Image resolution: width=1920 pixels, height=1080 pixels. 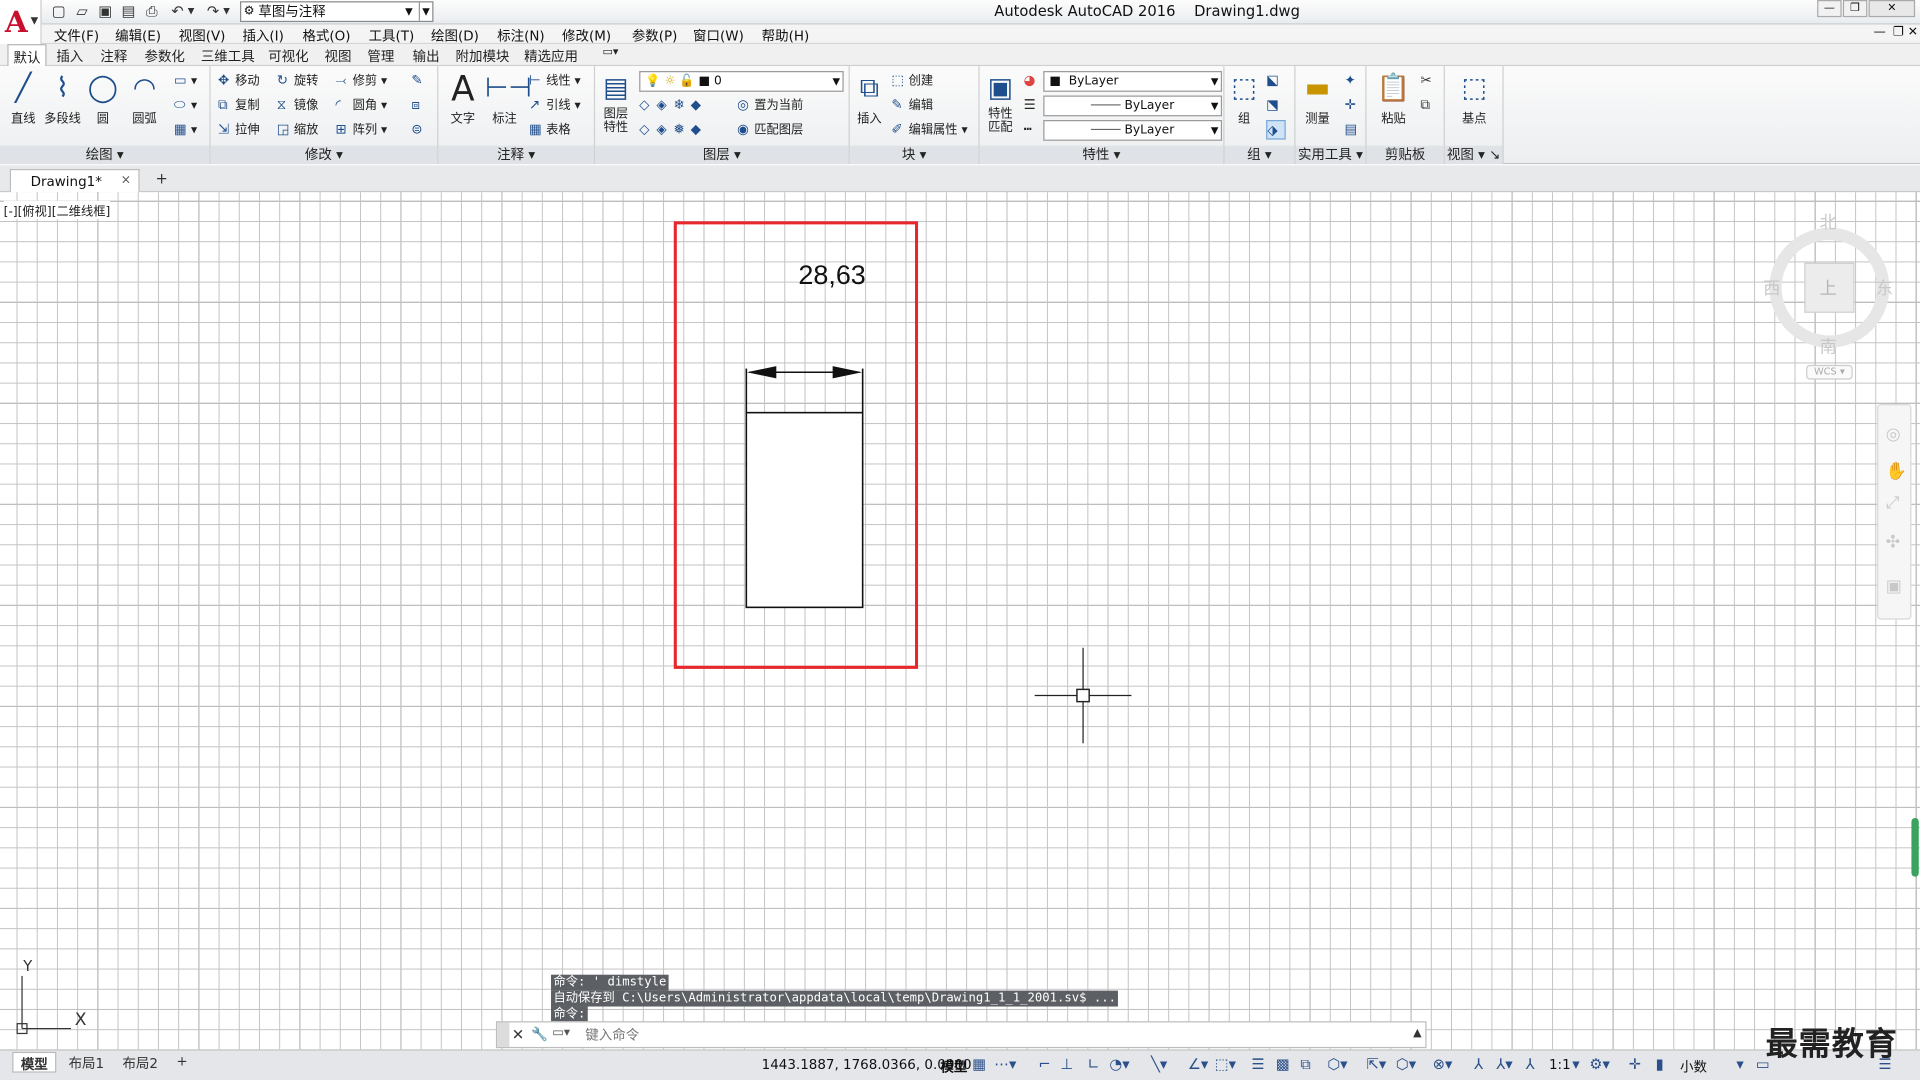 What do you see at coordinates (185, 106) in the screenshot?
I see `ellipse-button: ⬭ ▾` at bounding box center [185, 106].